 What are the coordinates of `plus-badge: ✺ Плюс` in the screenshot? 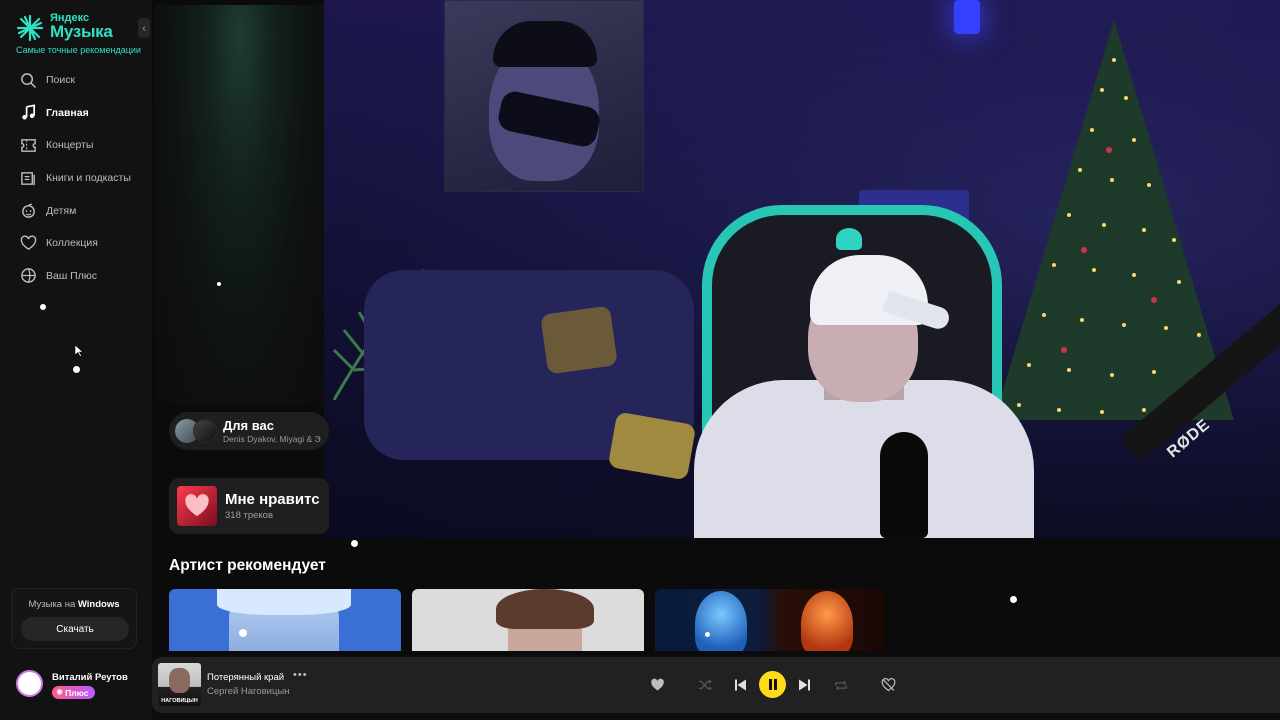 It's located at (73, 692).